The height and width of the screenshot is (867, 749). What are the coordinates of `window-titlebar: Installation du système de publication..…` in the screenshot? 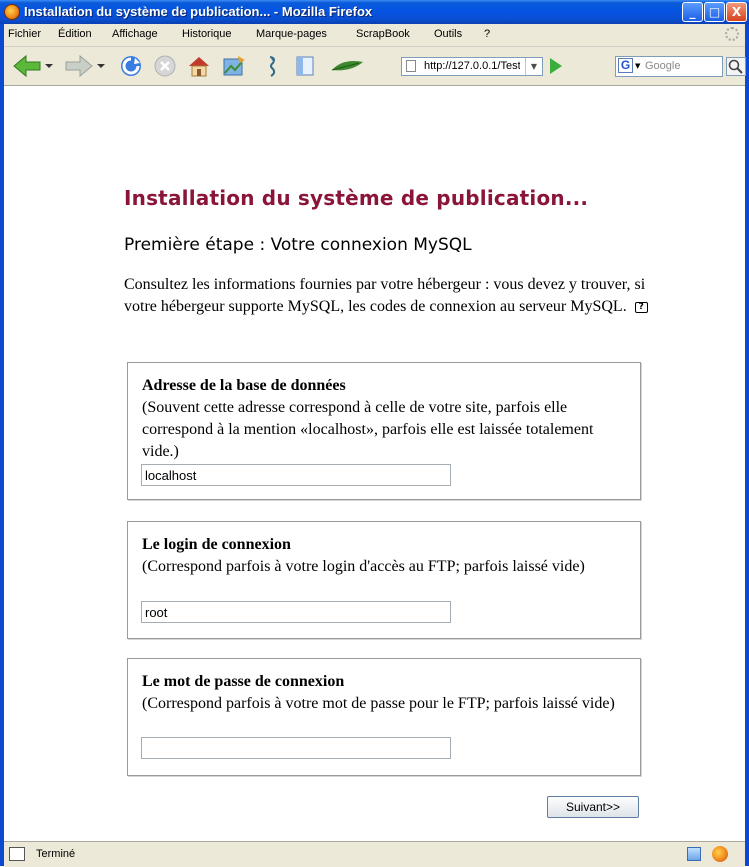 It's located at (374, 12).